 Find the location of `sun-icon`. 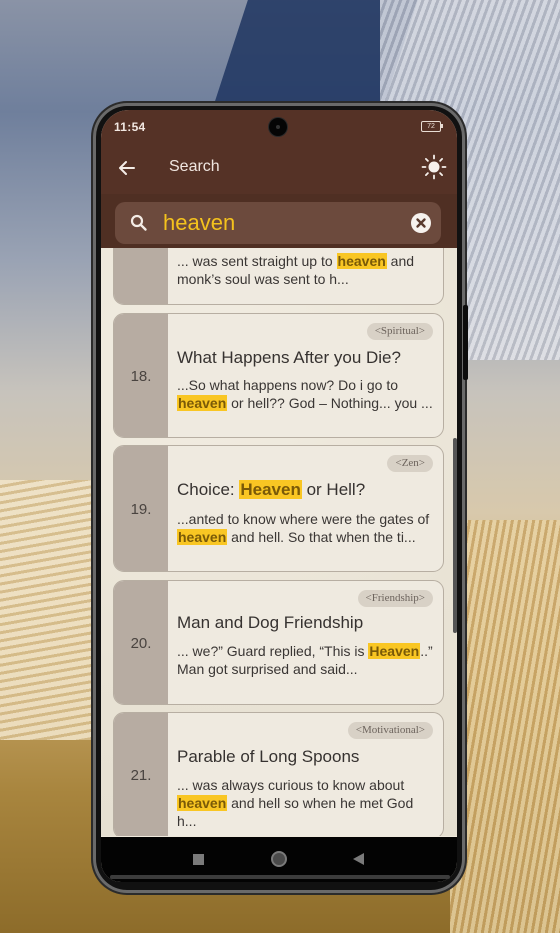

sun-icon is located at coordinates (434, 167).